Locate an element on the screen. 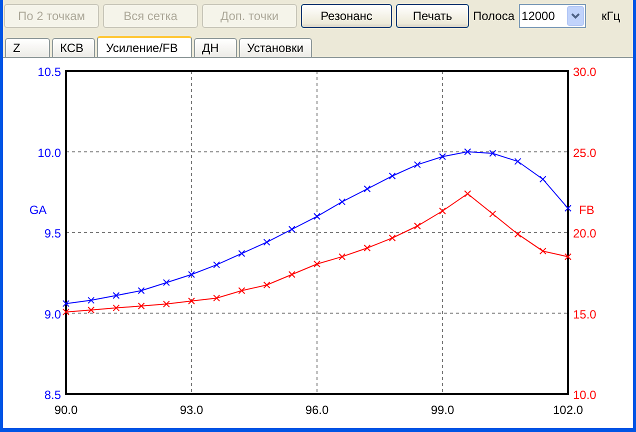 The image size is (636, 432). tab: Установки is located at coordinates (275, 47).